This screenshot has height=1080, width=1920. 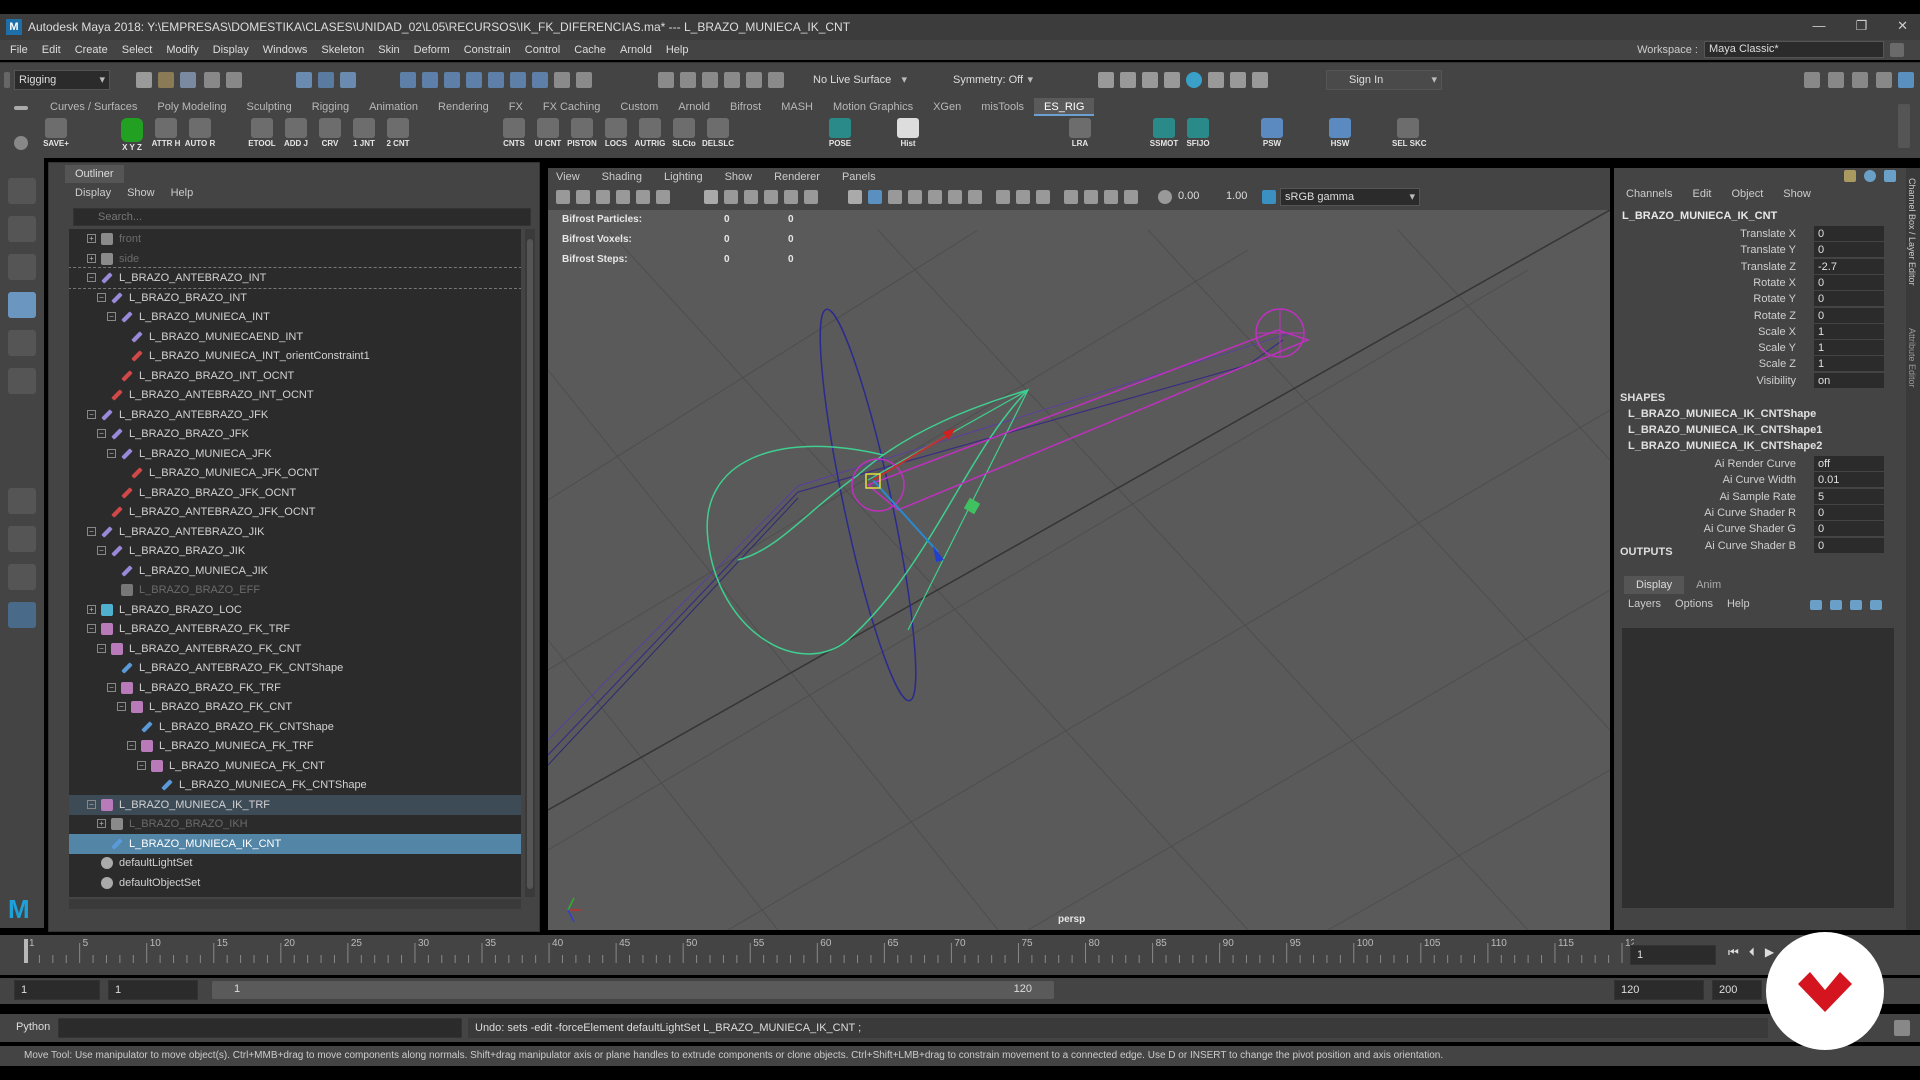 What do you see at coordinates (1912, 358) in the screenshot?
I see `side-tab-attribute-editor: Attribute Editor` at bounding box center [1912, 358].